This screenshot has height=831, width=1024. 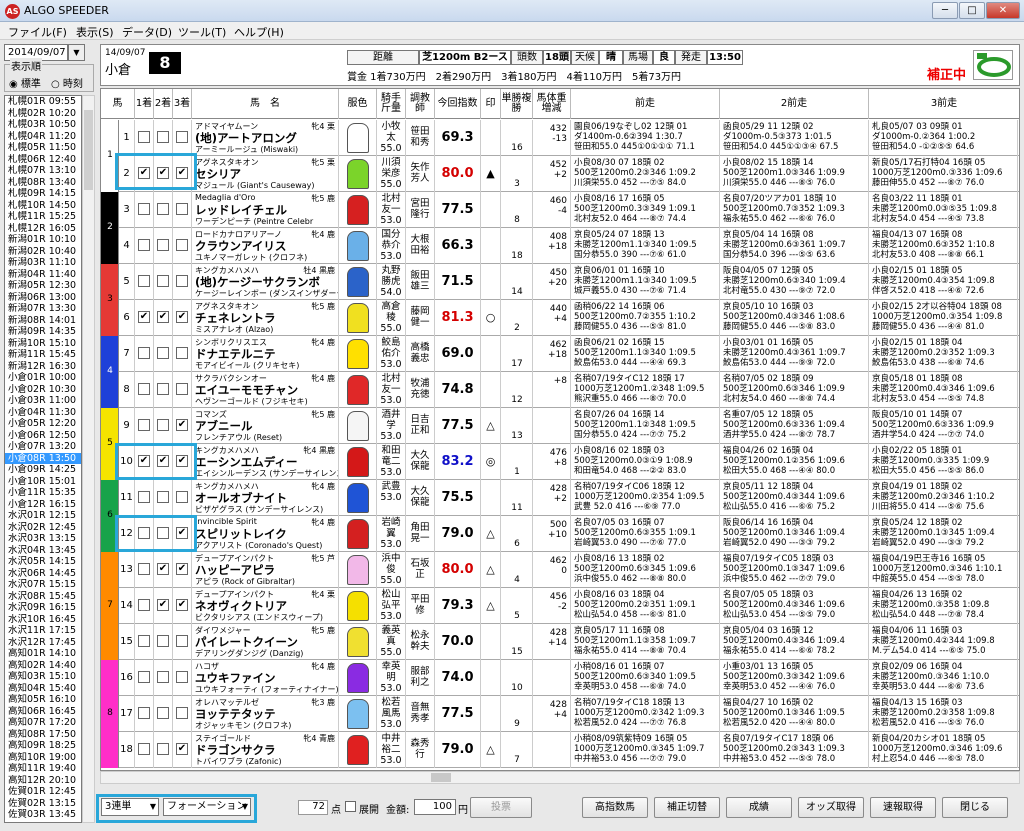 What do you see at coordinates (1003, 10) in the screenshot?
I see `close-window-button: ✕` at bounding box center [1003, 10].